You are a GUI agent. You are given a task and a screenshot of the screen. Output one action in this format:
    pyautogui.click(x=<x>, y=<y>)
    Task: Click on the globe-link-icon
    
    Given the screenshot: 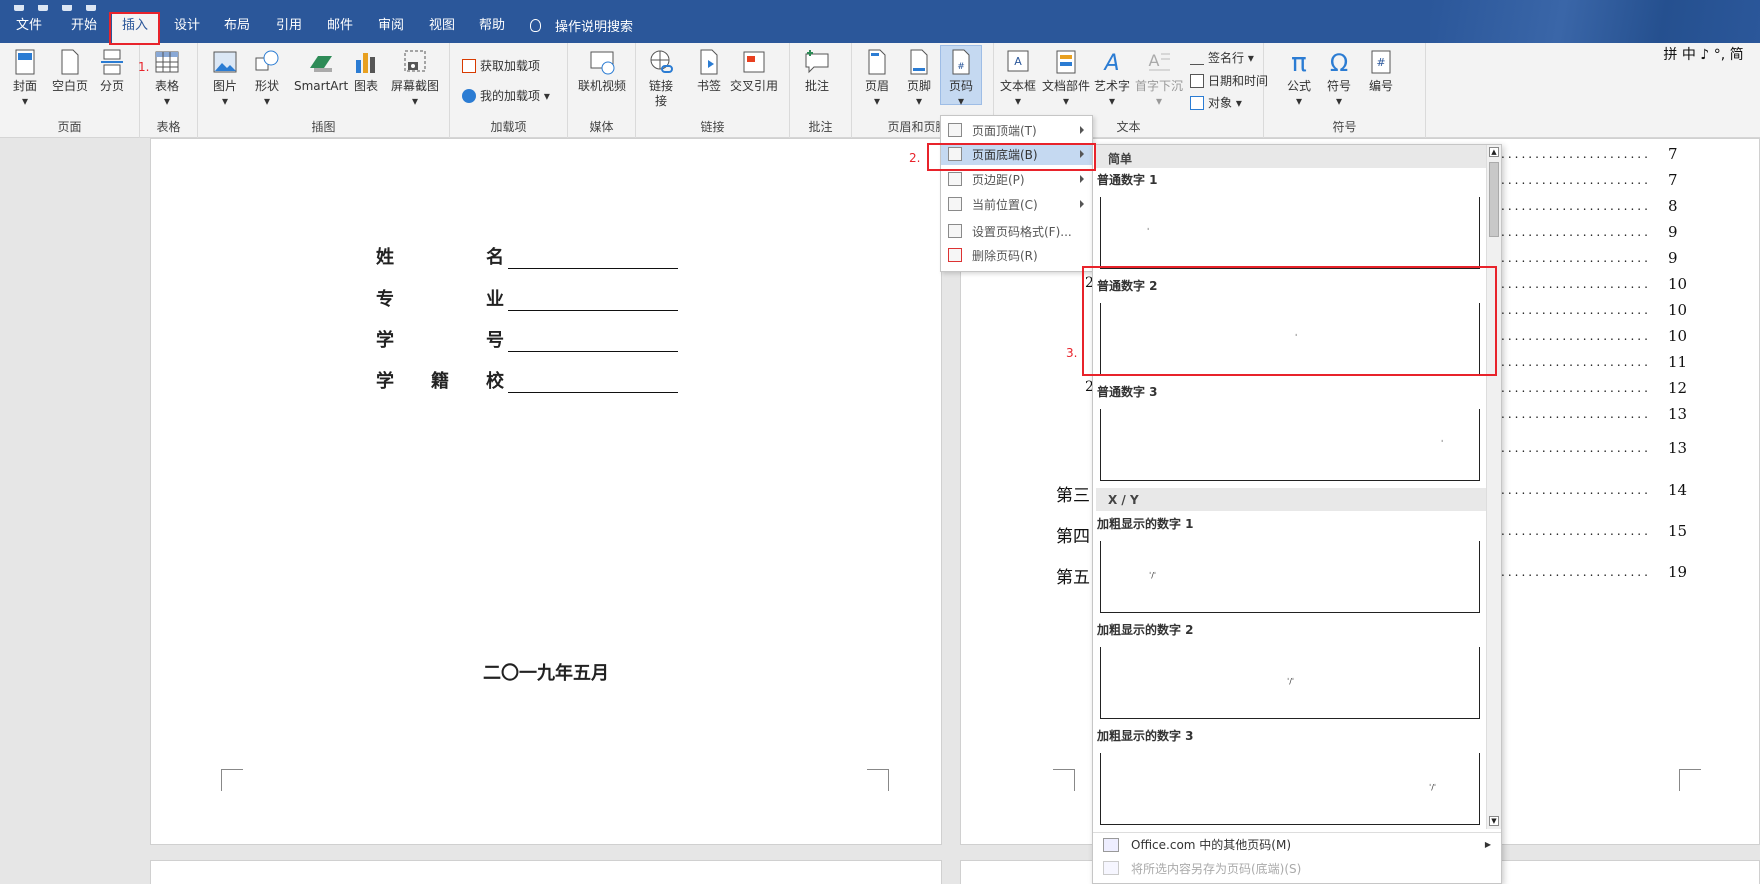 What is the action you would take?
    pyautogui.click(x=661, y=61)
    